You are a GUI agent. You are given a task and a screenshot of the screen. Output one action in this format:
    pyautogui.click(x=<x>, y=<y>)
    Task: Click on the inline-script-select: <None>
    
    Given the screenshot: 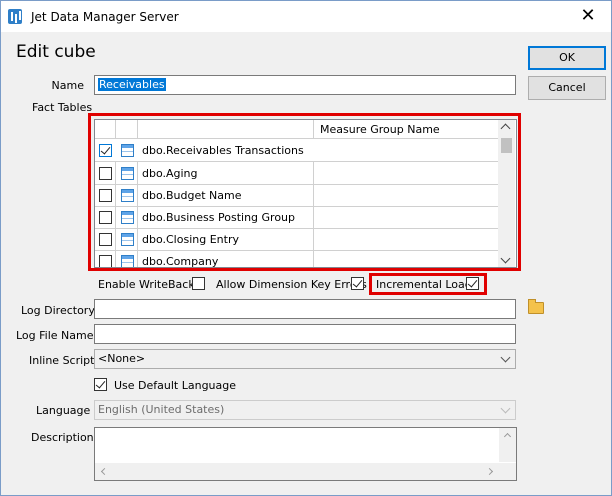 What is the action you would take?
    pyautogui.click(x=305, y=359)
    